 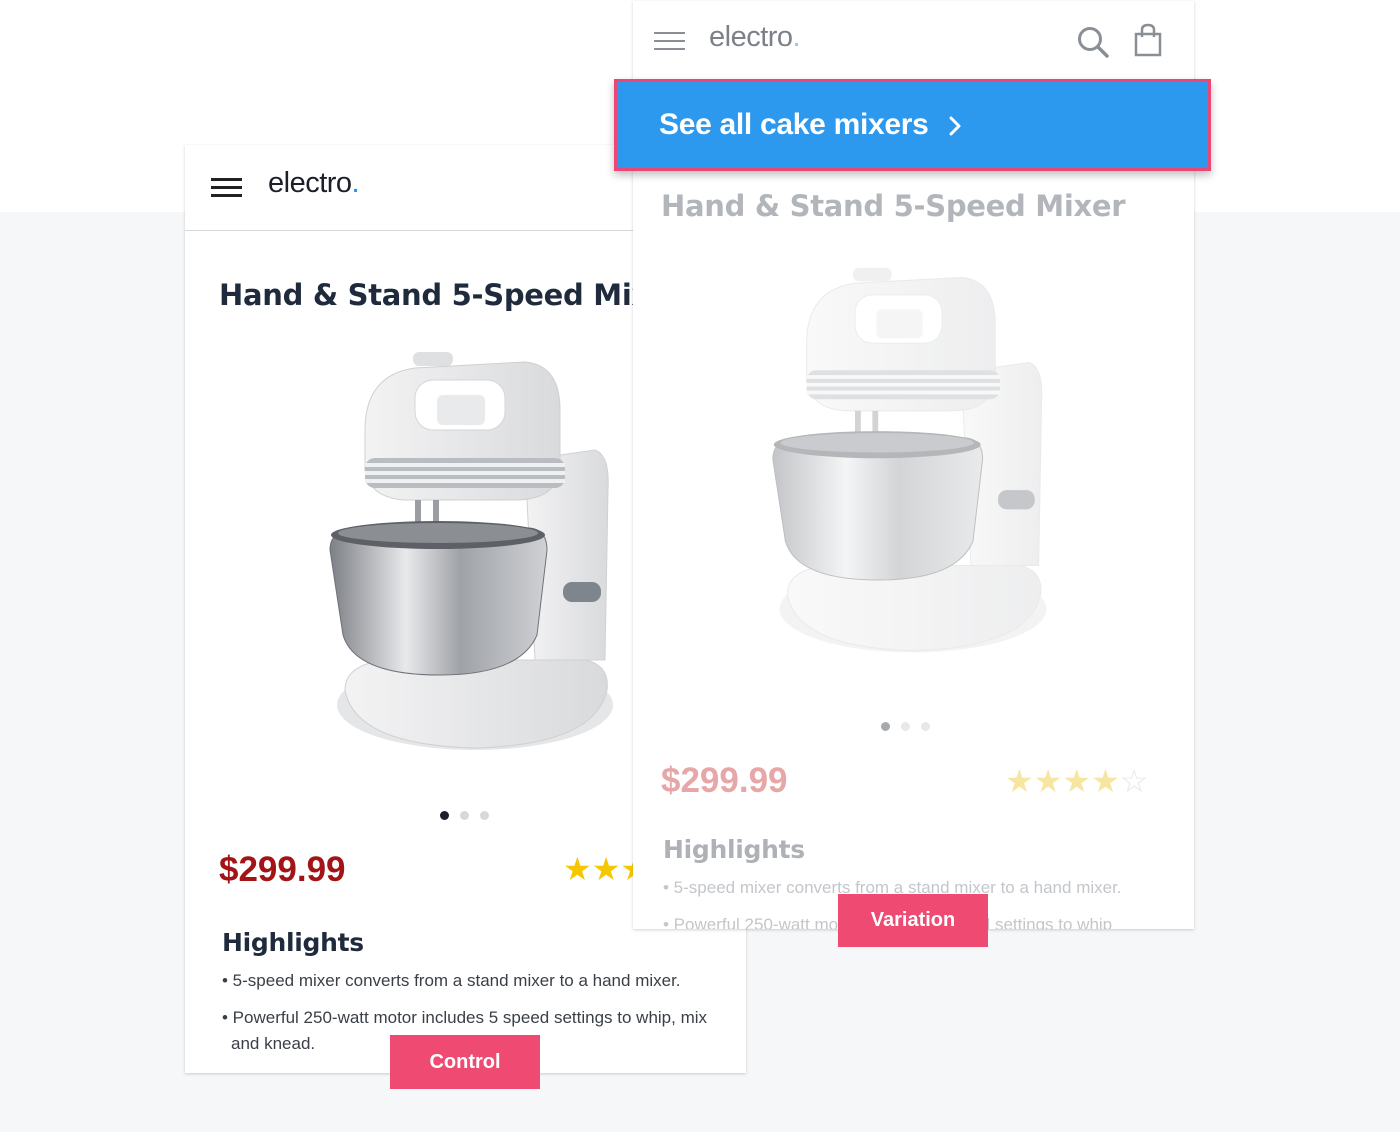 What do you see at coordinates (1062, 781) in the screenshot?
I see `filled-stars: ★★★★` at bounding box center [1062, 781].